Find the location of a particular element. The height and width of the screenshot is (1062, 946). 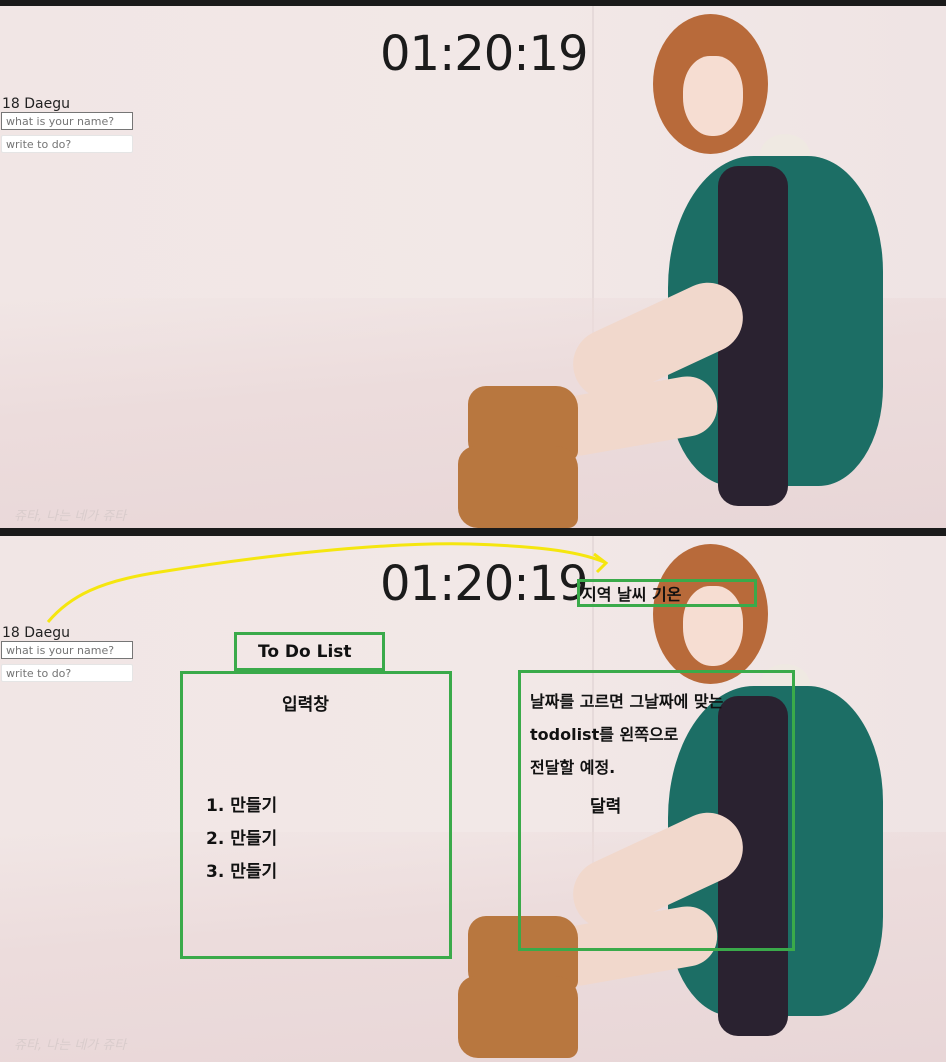

calendar-note-line2: todolist를 왼쪽으로 is located at coordinates (604, 734).